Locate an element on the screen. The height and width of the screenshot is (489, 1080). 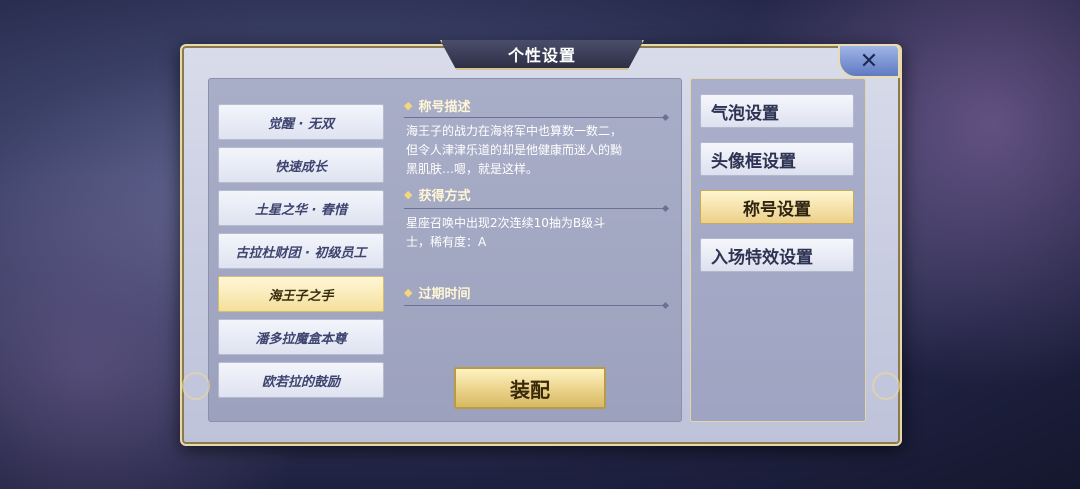
list-item: 土星之华 · 春惜 is located at coordinates (301, 208).